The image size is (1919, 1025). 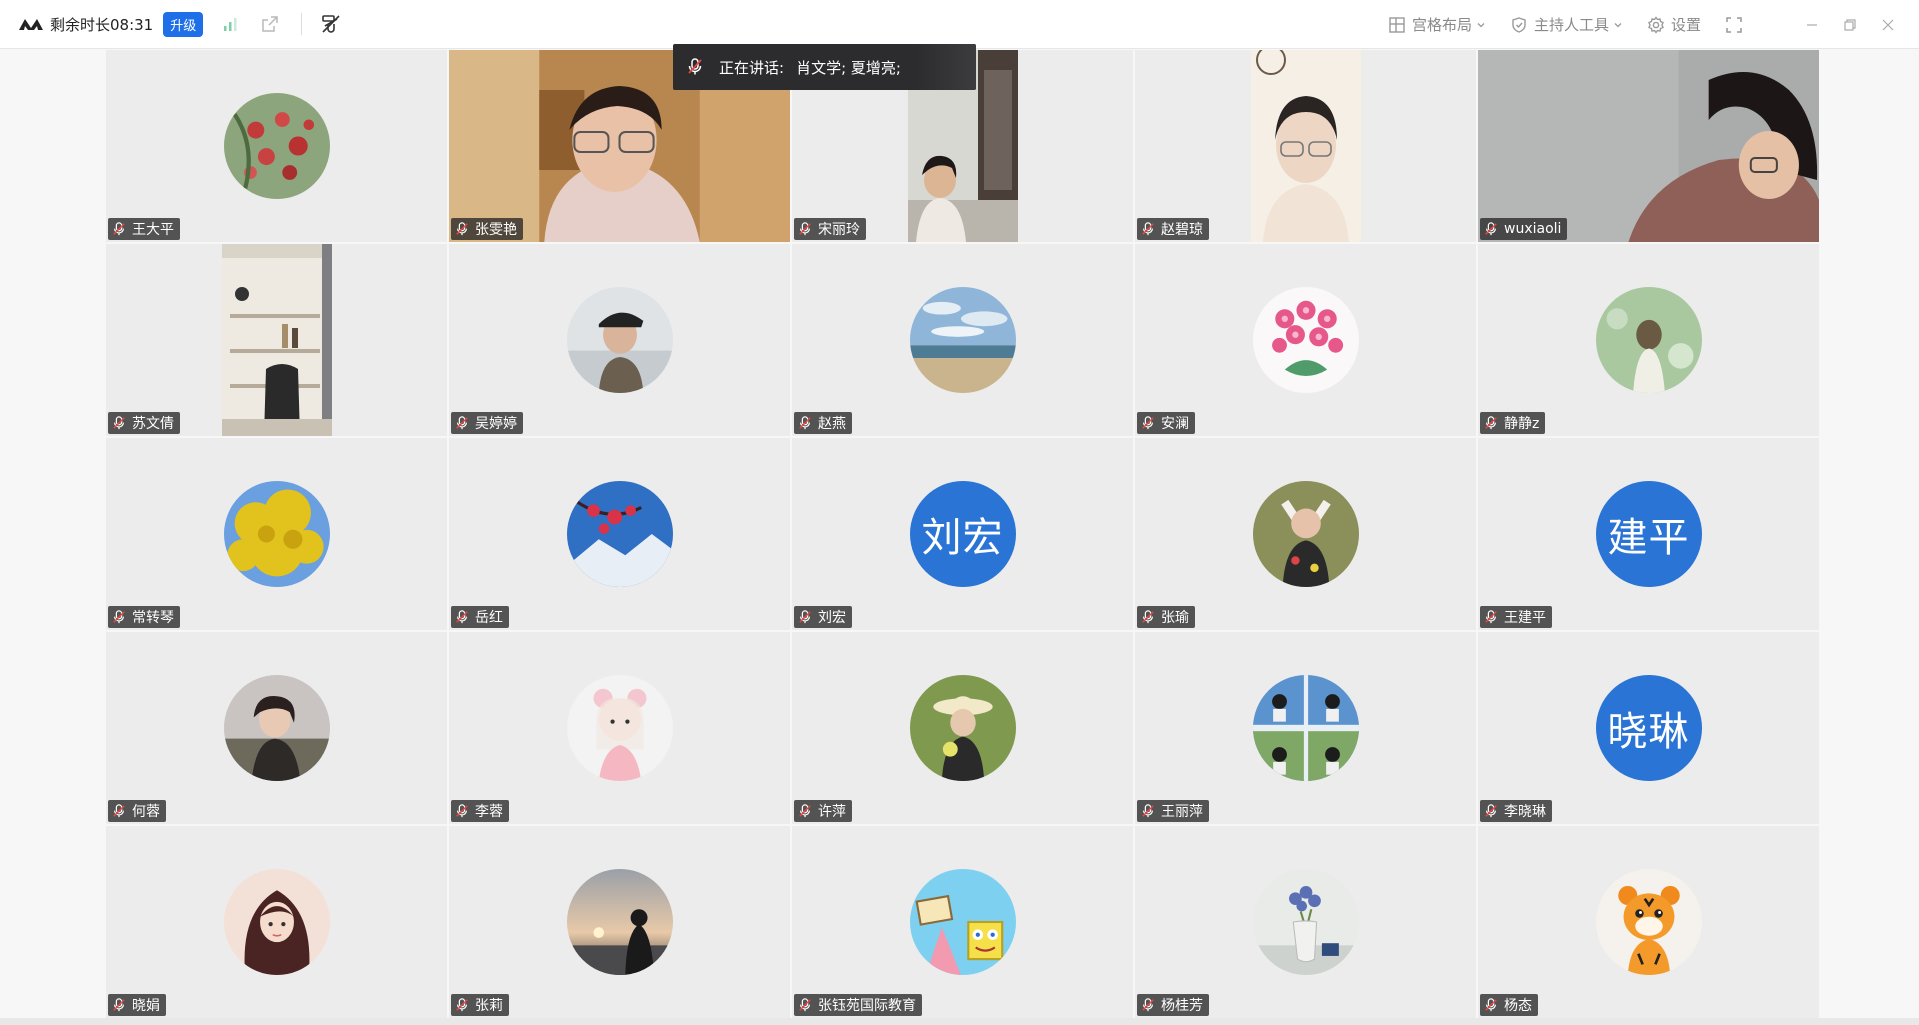 I want to click on participant-tile: 建平王建平, so click(x=1648, y=534).